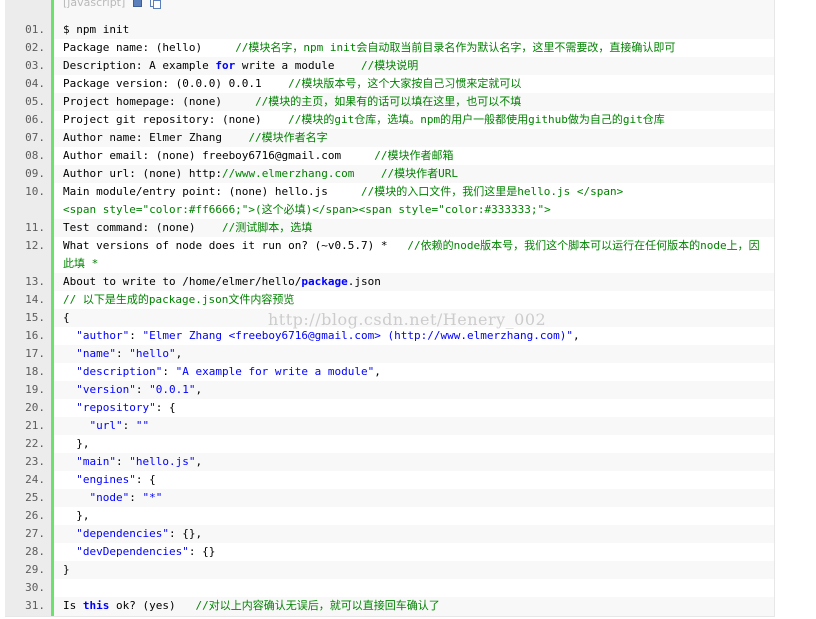 This screenshot has height=619, width=816. Describe the element at coordinates (202, 551) in the screenshot. I see `code-segment: : {}` at that location.